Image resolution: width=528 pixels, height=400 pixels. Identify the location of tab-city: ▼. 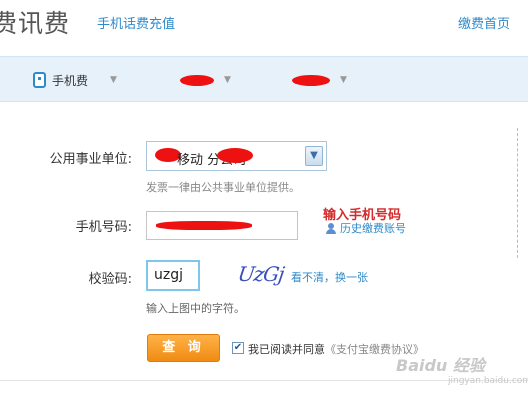
(319, 80).